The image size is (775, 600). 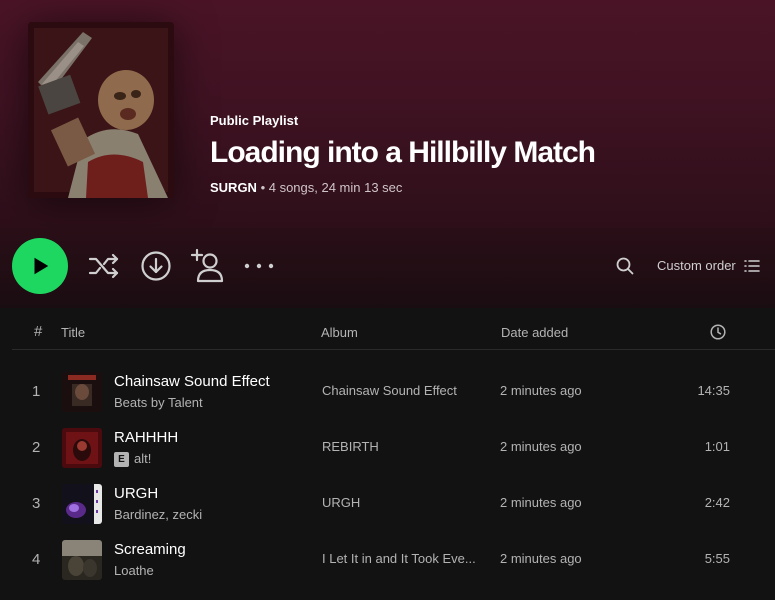 I want to click on track-title: Chainsaw Sound Effect, so click(x=192, y=381).